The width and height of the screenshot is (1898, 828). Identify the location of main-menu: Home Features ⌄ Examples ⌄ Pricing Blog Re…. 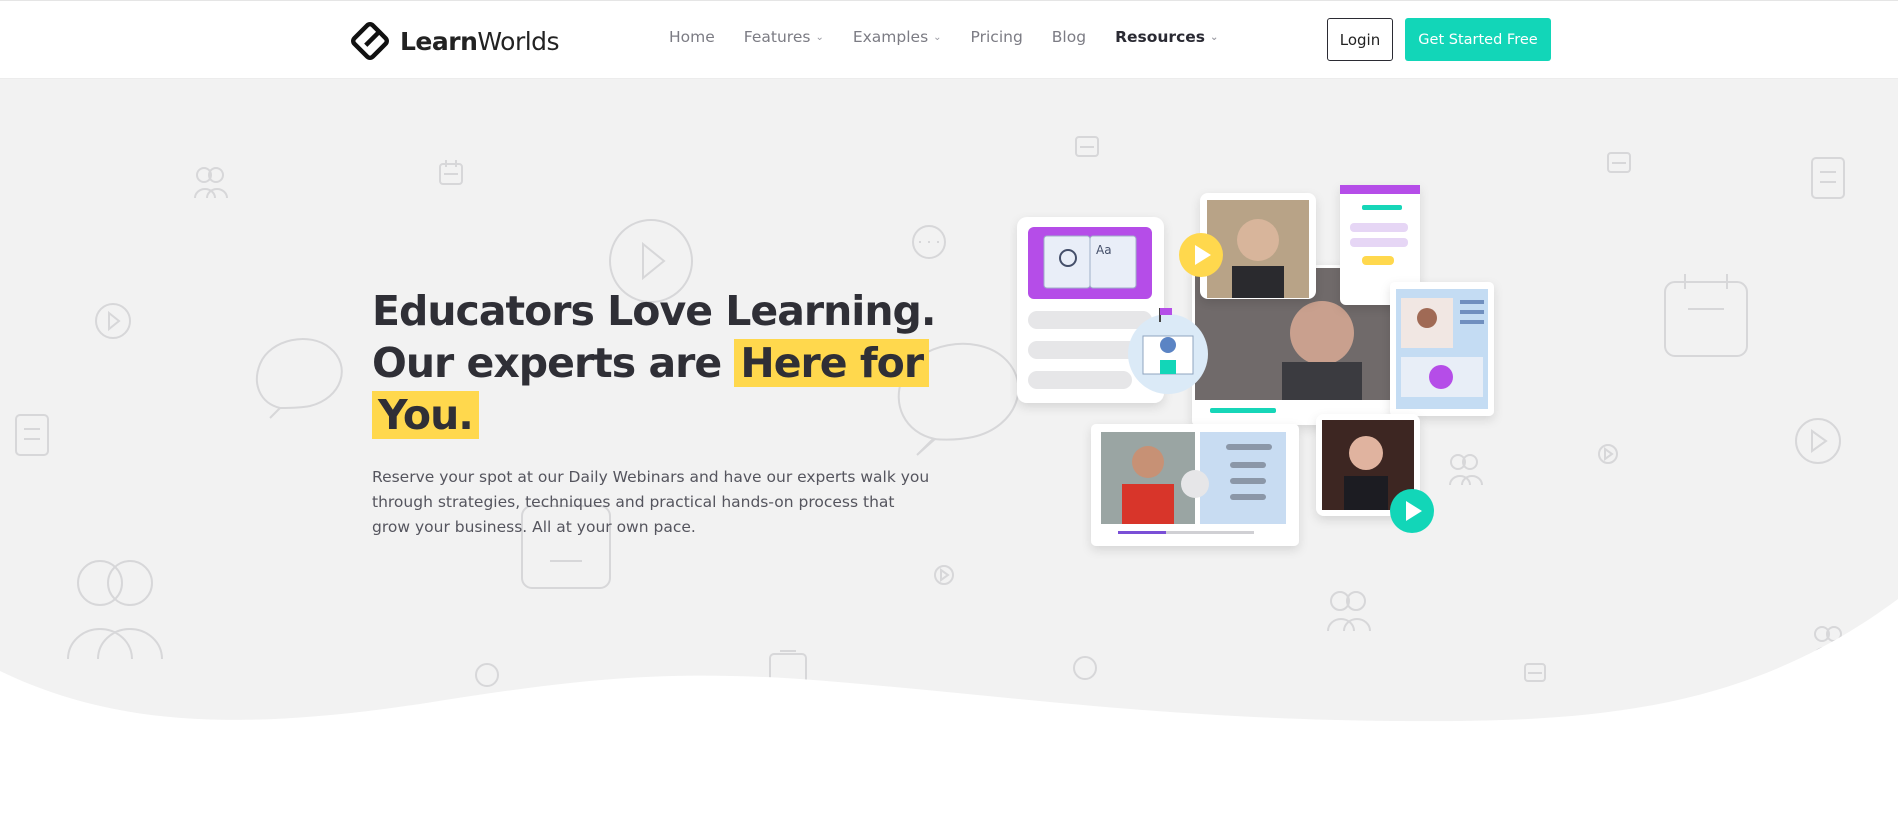
(958, 37).